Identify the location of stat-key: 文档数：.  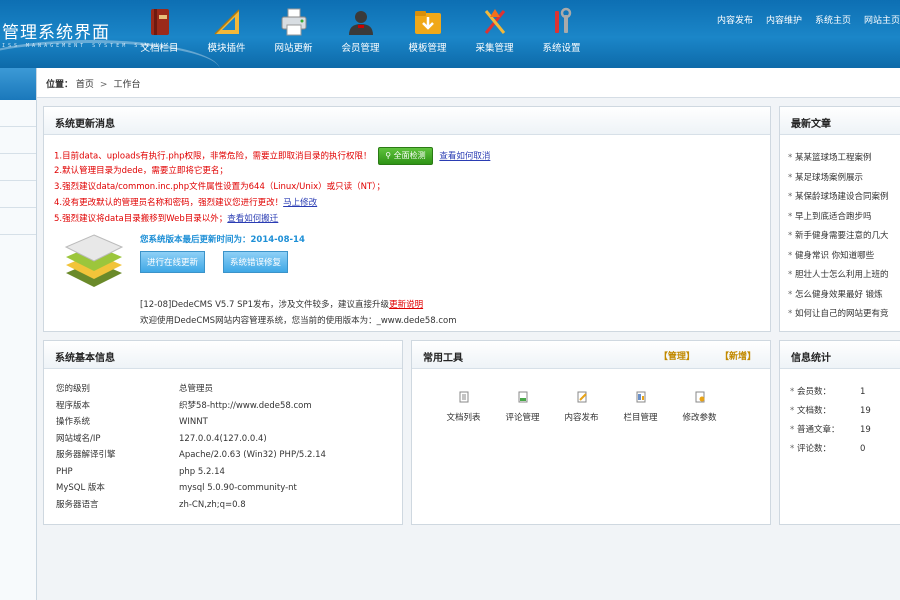
(825, 411).